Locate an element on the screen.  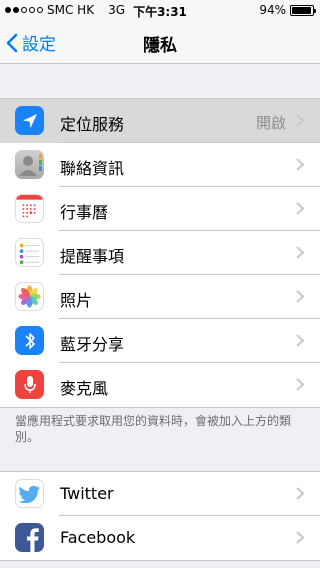
navigation-bar: 設定 隱私 is located at coordinates (160, 42).